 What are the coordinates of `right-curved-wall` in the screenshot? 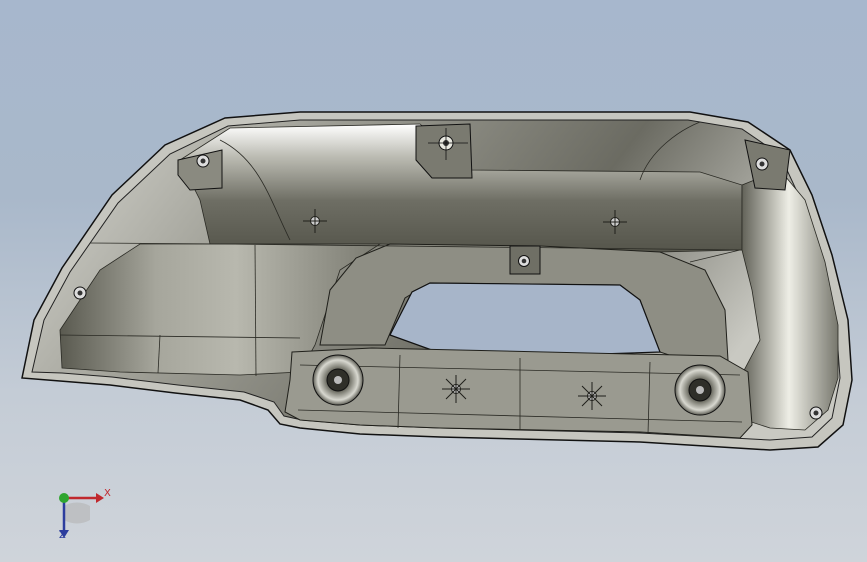 It's located at (789, 300).